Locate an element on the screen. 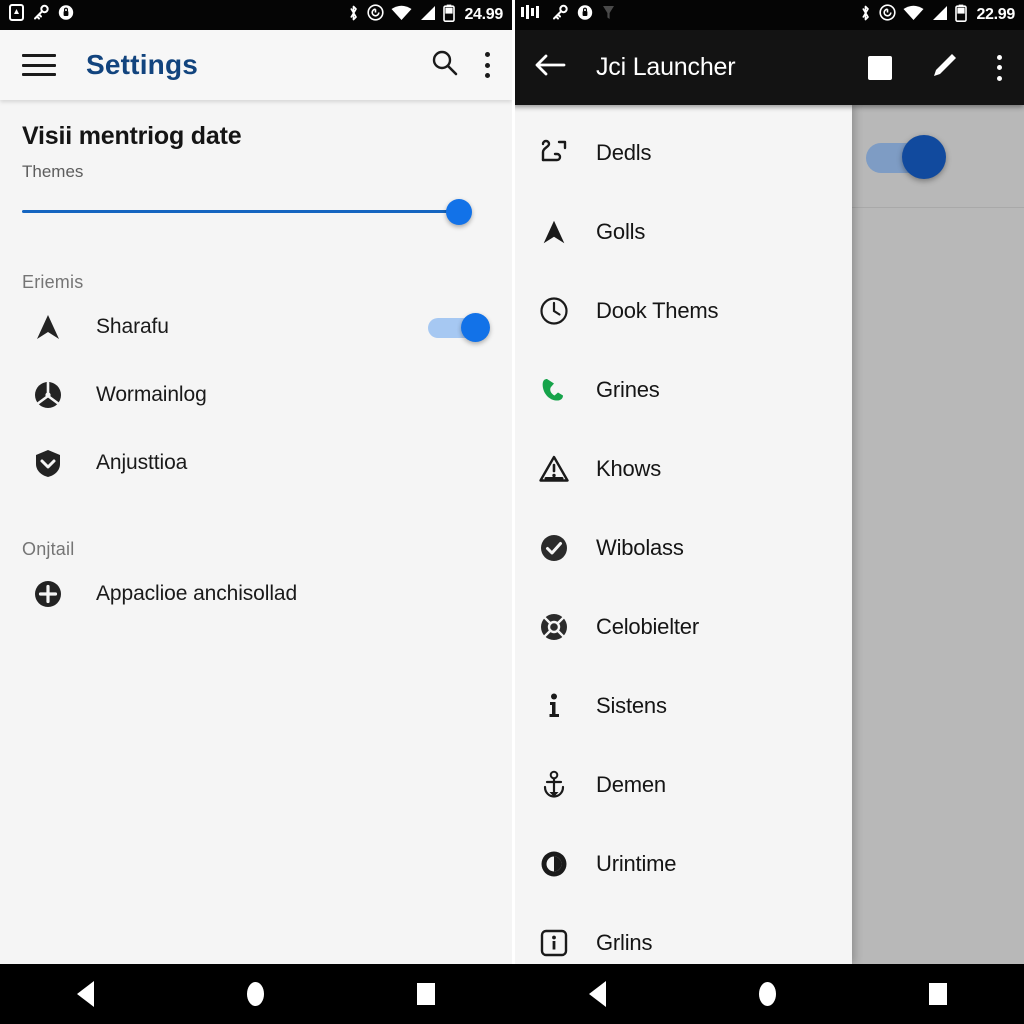 Image resolution: width=1024 pixels, height=1024 pixels. drawer-item-label: Grlins is located at coordinates (624, 942).